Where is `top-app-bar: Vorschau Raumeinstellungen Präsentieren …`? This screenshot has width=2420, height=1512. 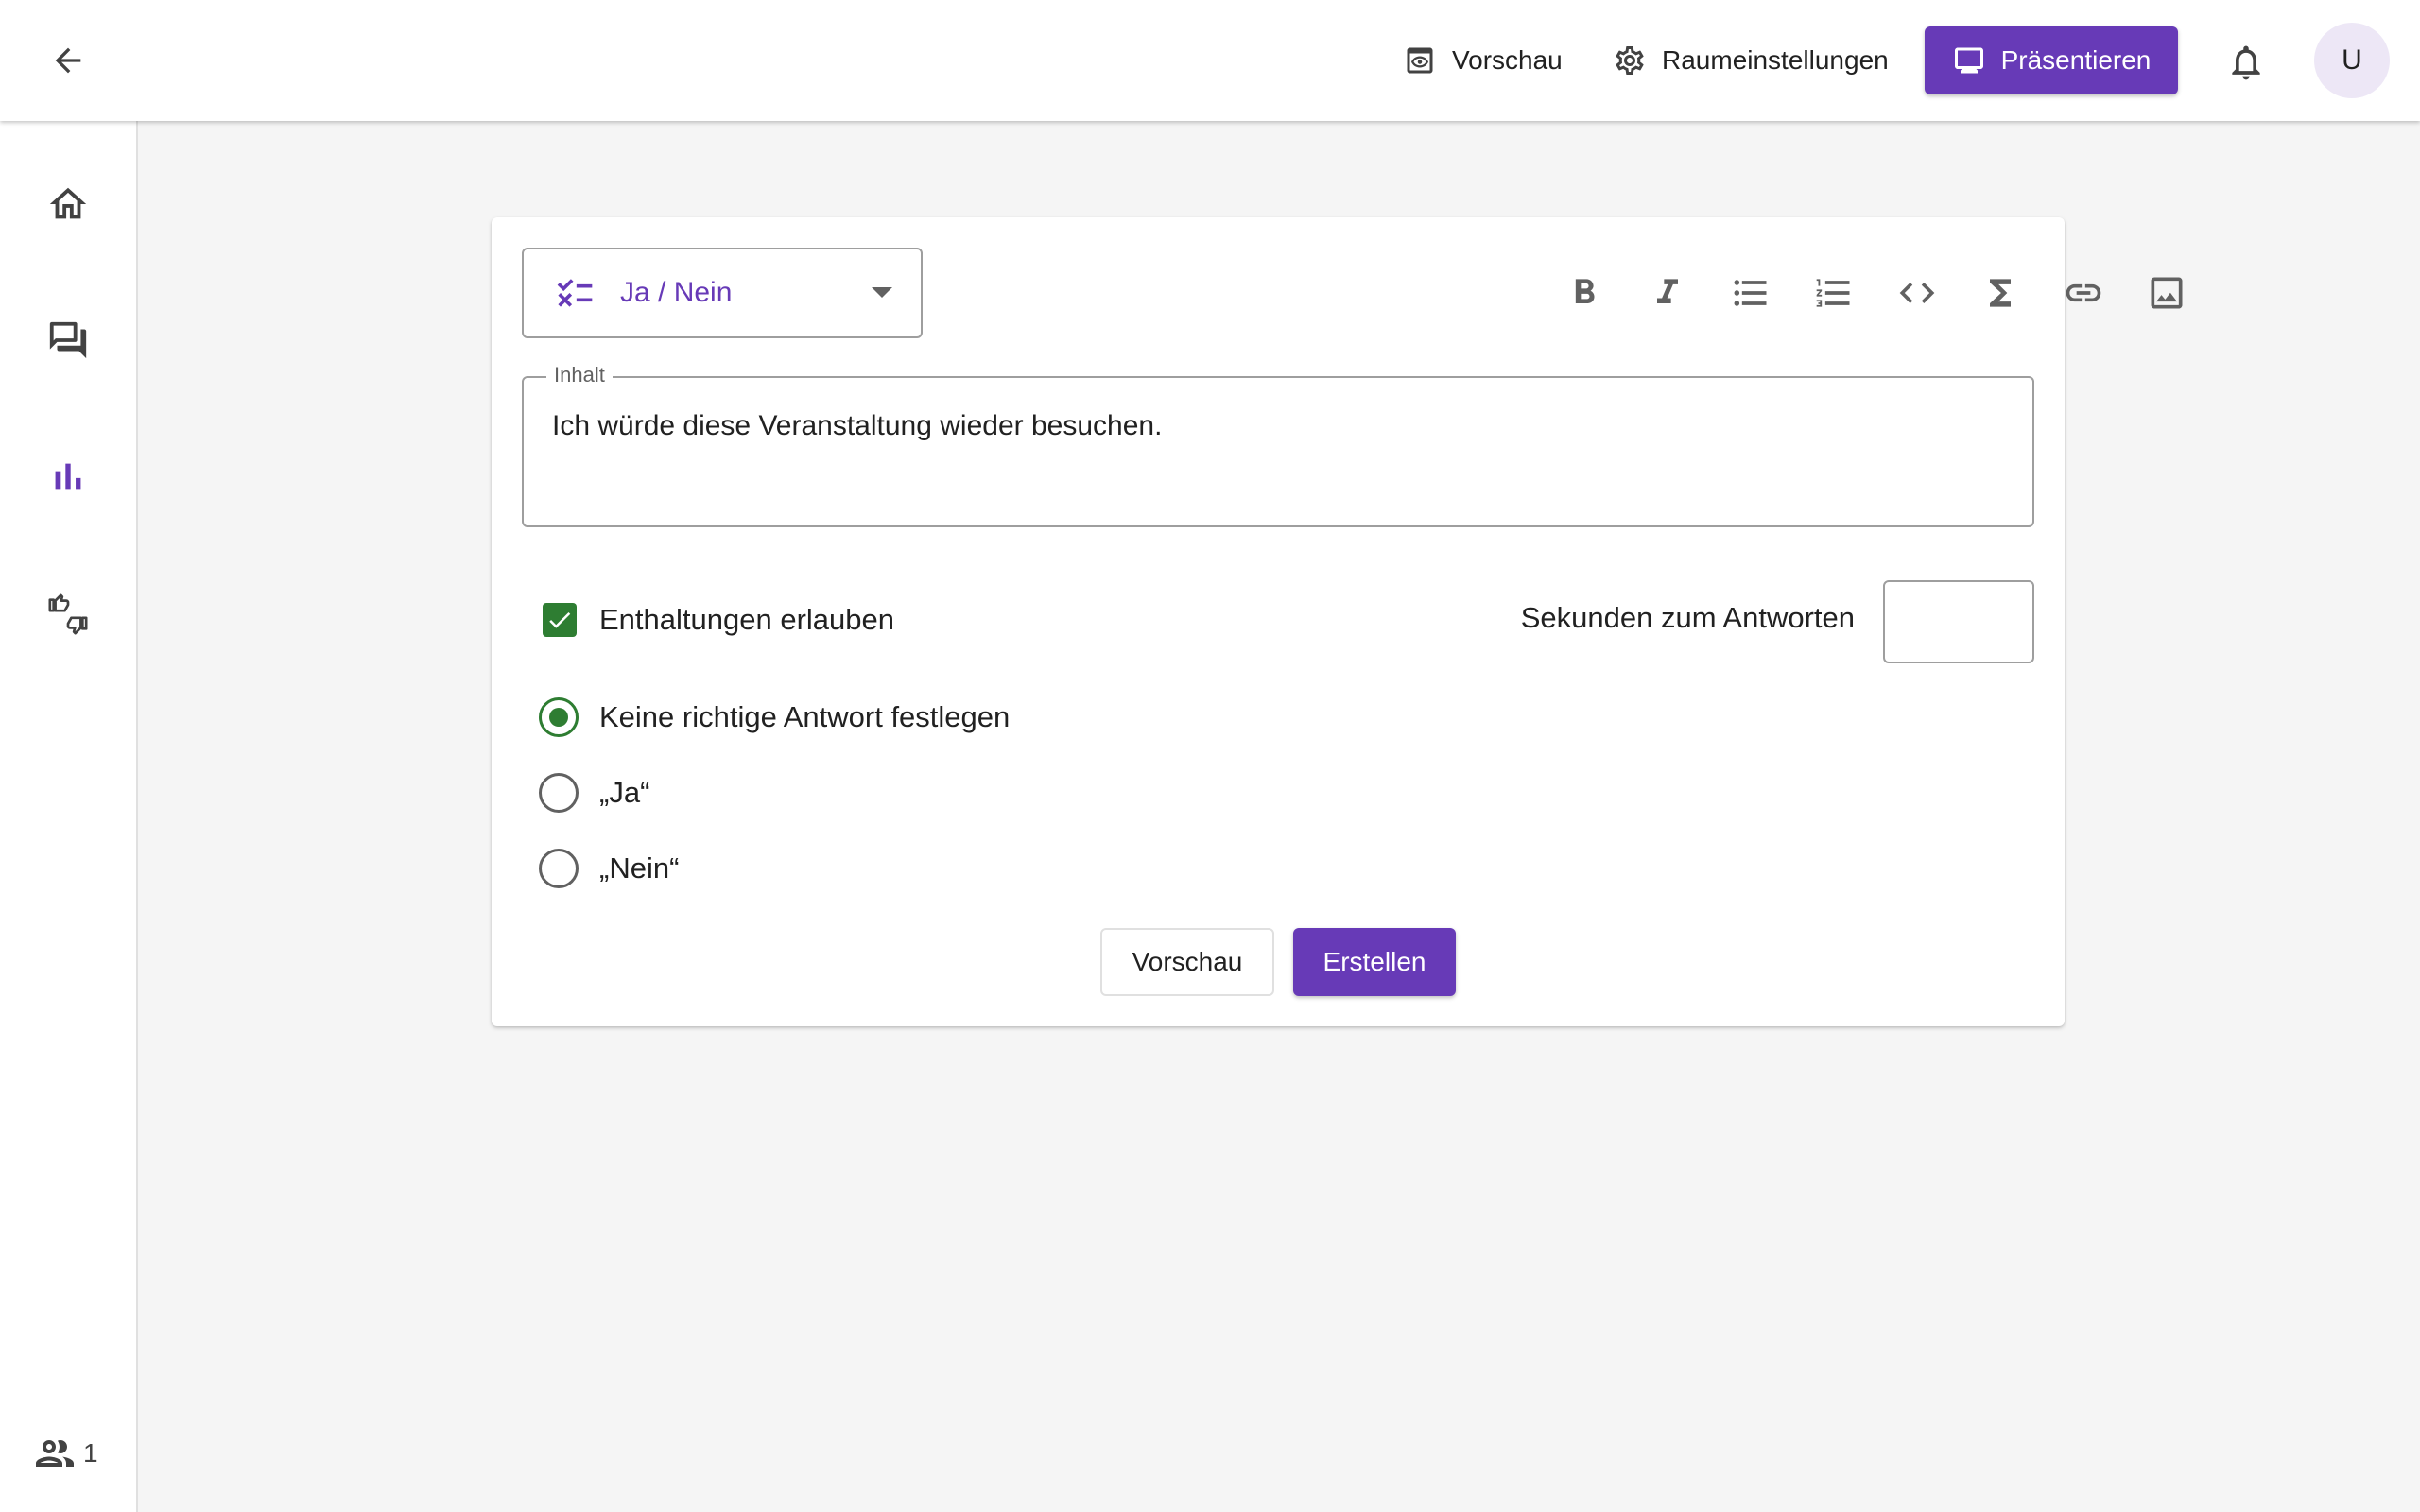 top-app-bar: Vorschau Raumeinstellungen Präsentieren … is located at coordinates (1210, 60).